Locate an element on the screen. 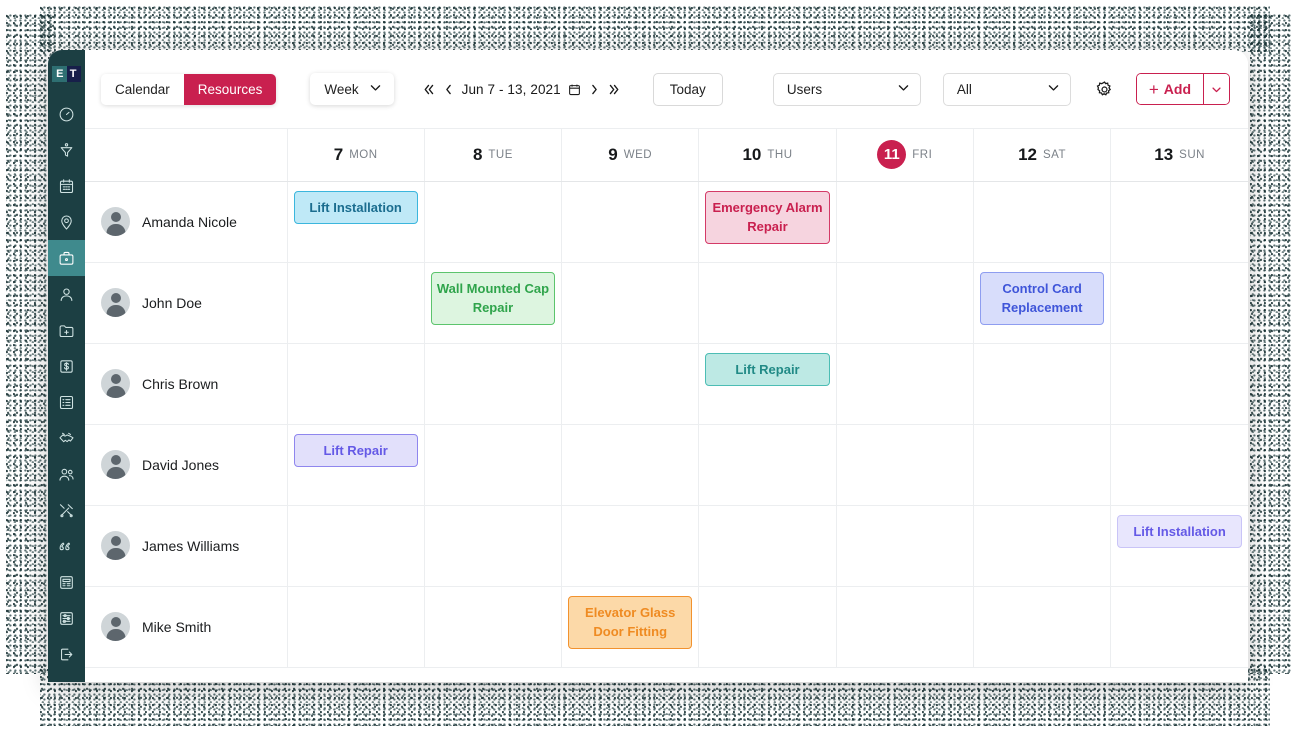 This screenshot has height=731, width=1296. prev-year-icon is located at coordinates (428, 89).